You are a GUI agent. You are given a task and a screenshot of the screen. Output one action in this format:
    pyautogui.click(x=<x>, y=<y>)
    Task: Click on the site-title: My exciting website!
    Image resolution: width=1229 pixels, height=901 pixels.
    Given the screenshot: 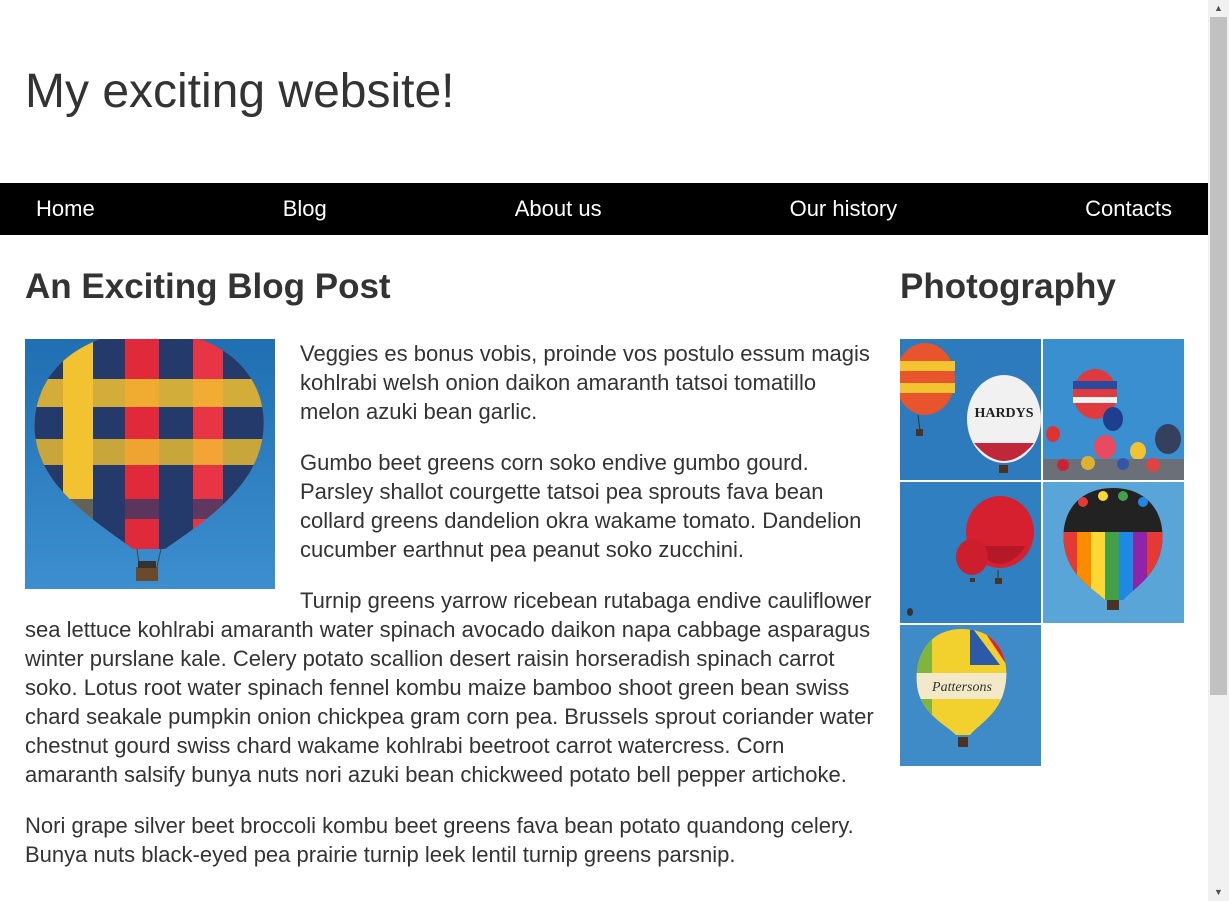 What is the action you would take?
    pyautogui.click(x=240, y=91)
    